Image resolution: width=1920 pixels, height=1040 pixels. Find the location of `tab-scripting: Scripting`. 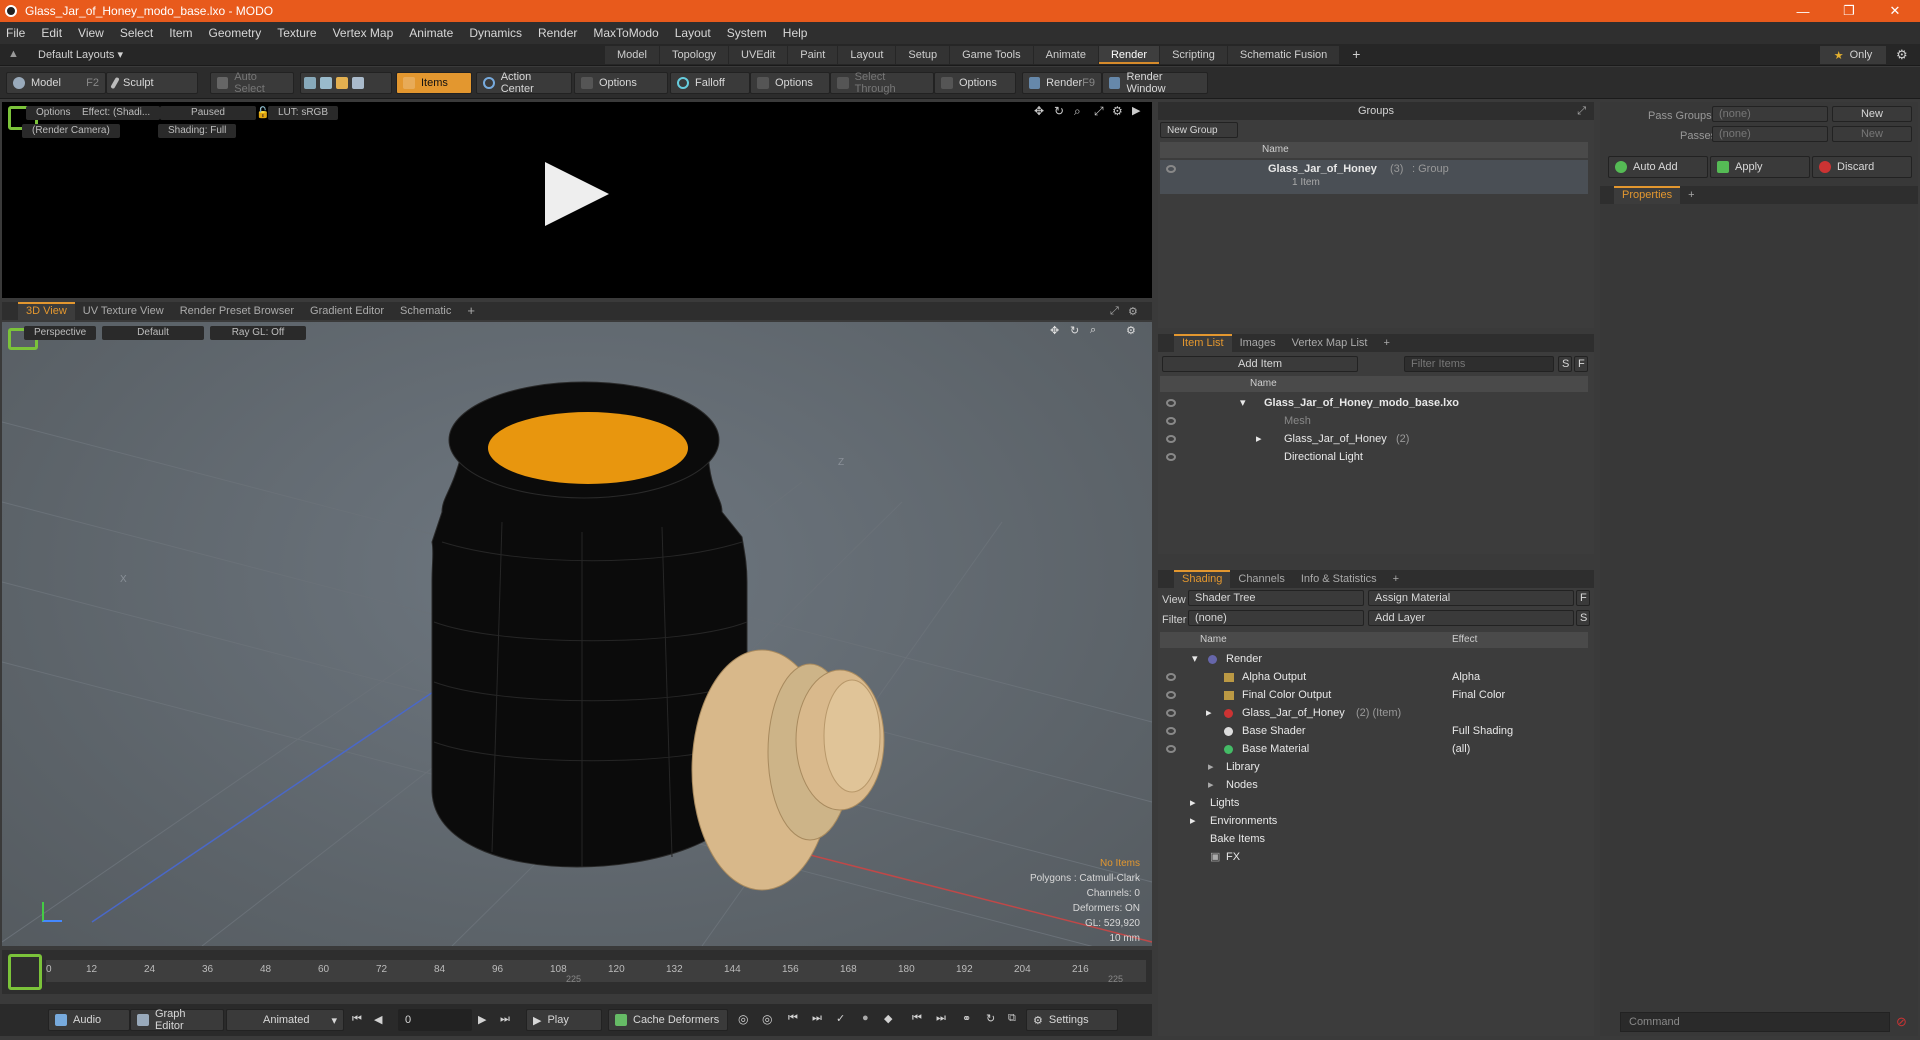

tab-scripting: Scripting is located at coordinates (1193, 55).